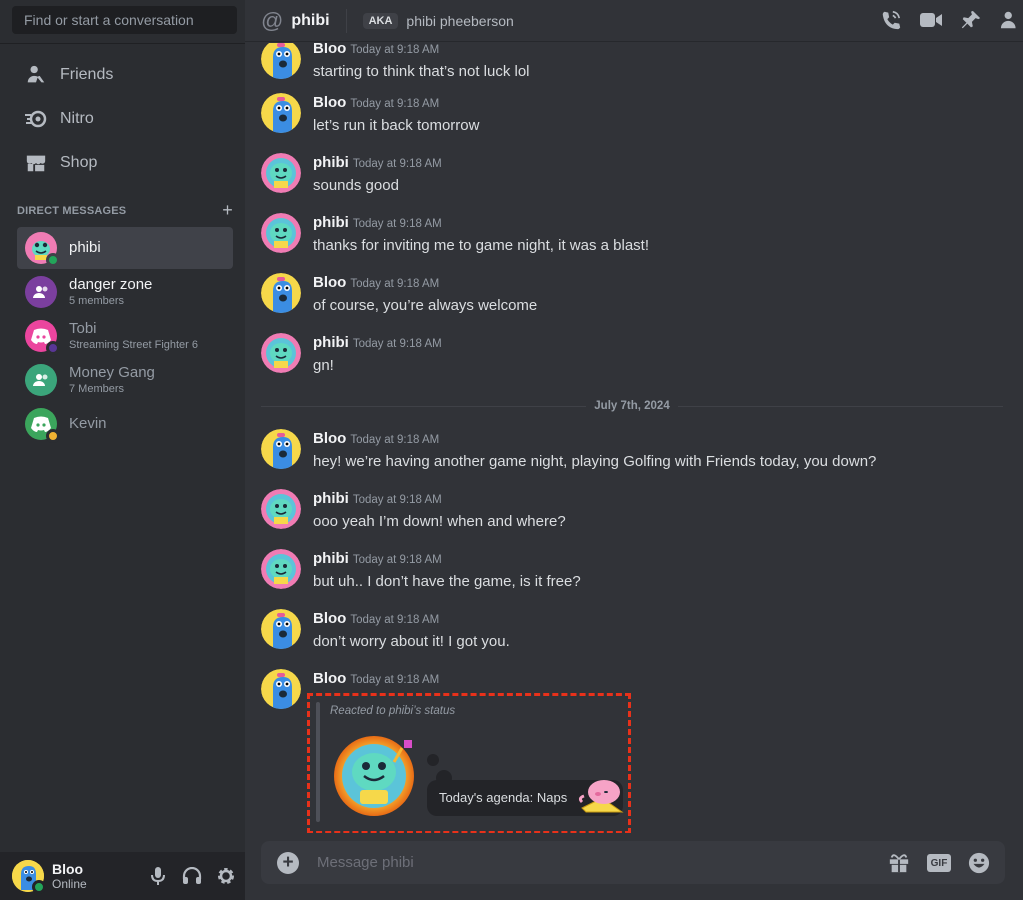 The image size is (1023, 900). I want to click on thought-bubble-dot, so click(433, 760).